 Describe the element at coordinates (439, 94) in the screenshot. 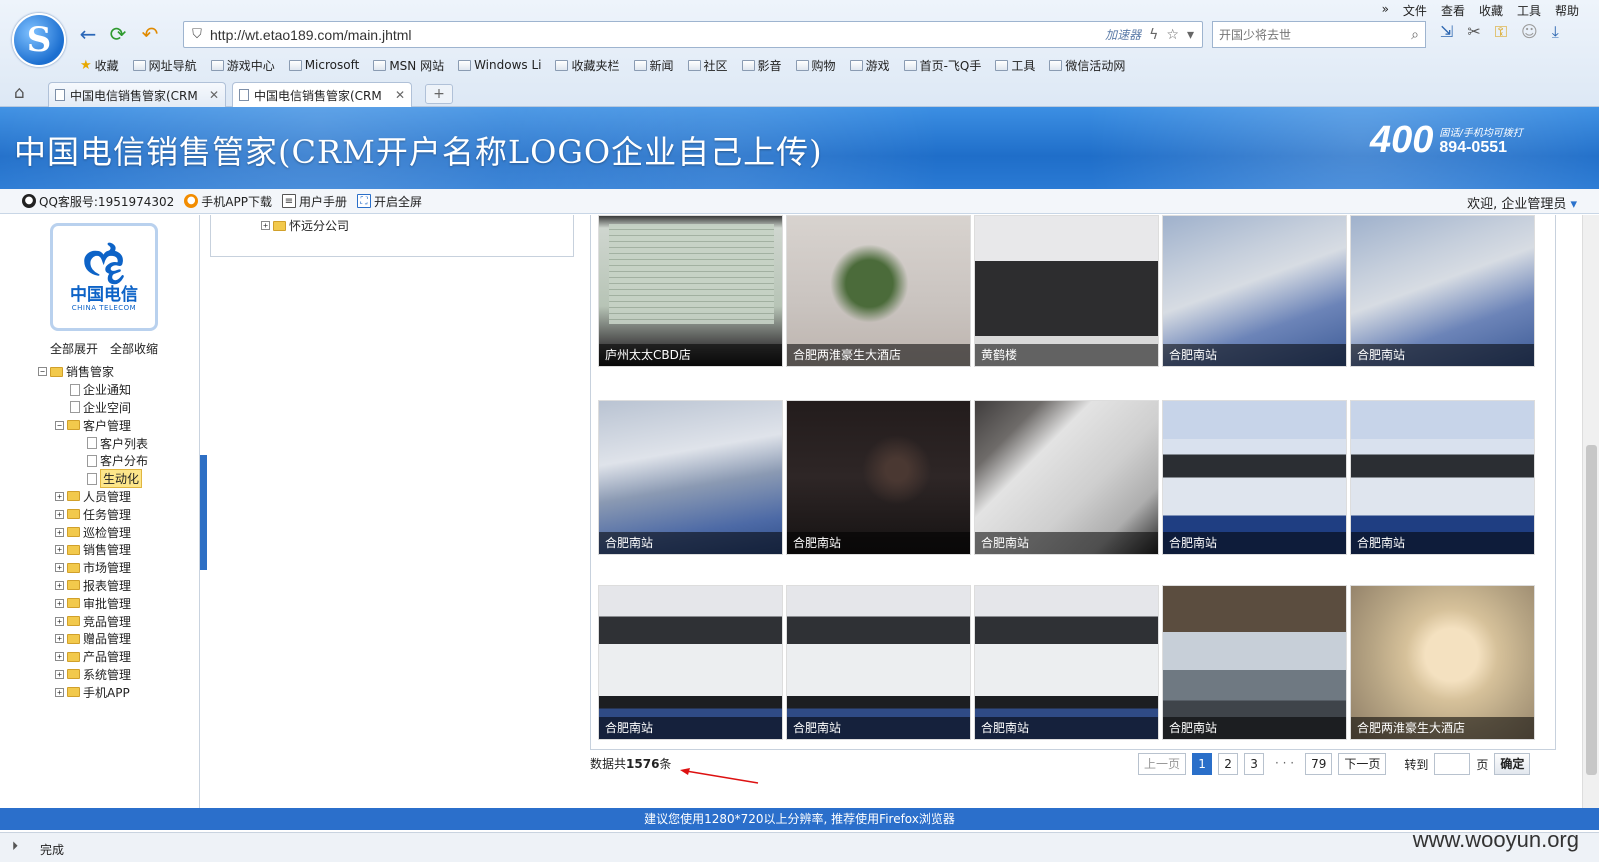

I see `new-tab-button: +` at that location.